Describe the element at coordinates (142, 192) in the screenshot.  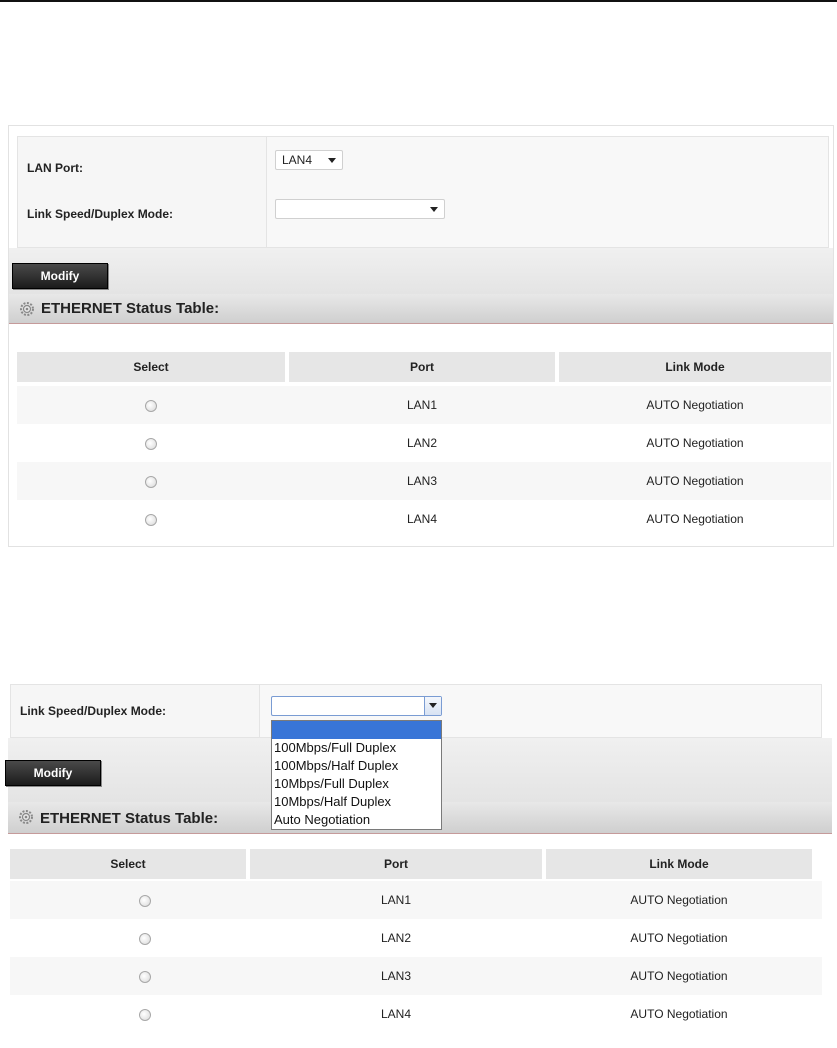
I see `form-label-column` at that location.